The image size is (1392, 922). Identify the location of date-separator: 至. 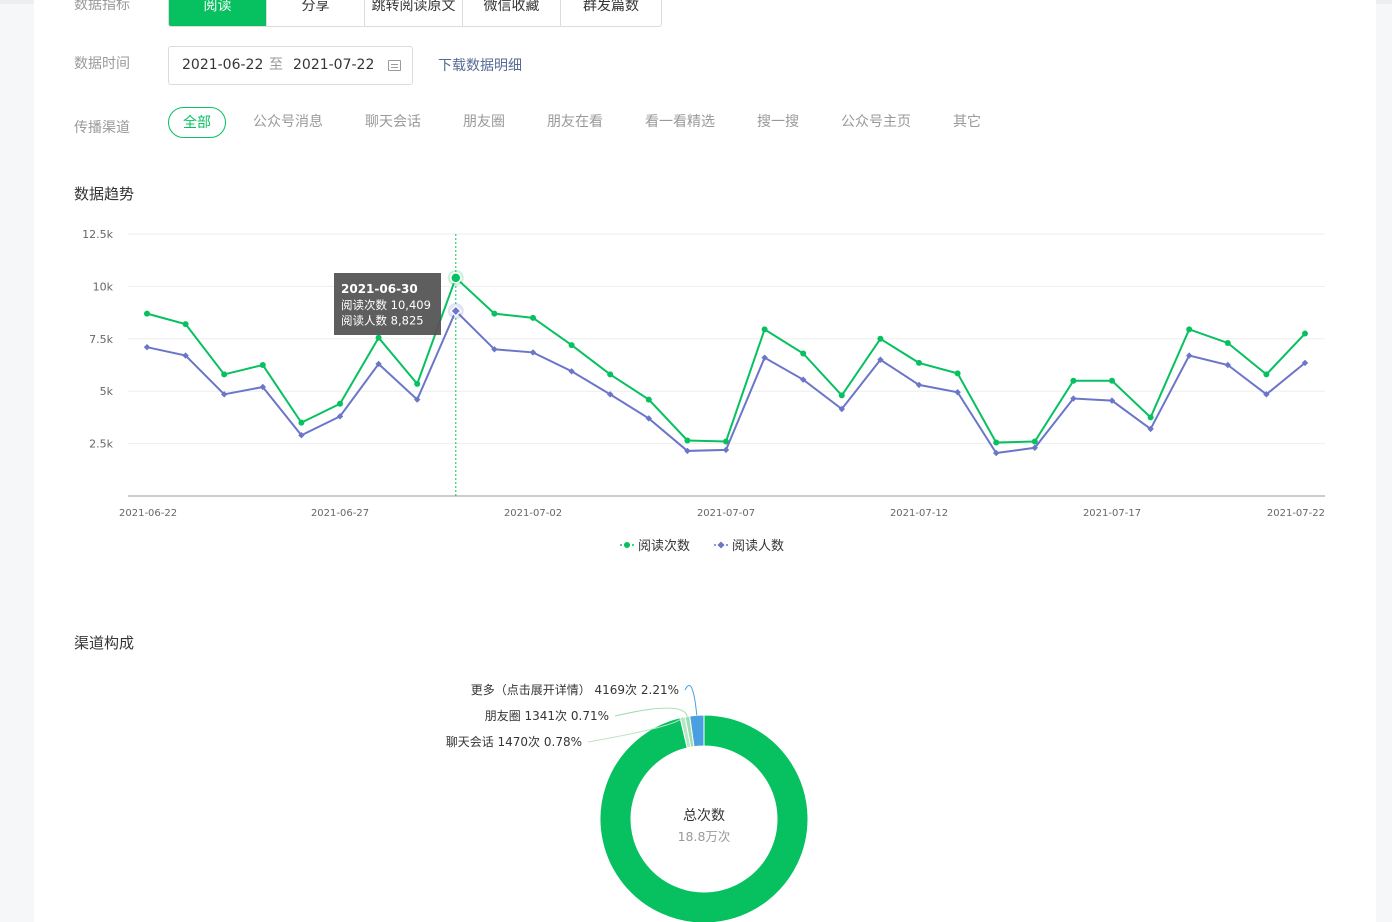
(276, 65).